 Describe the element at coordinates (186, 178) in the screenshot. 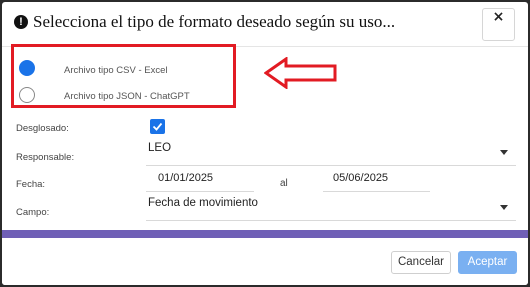

I see `fecha-from-value: 01/01/2025` at that location.